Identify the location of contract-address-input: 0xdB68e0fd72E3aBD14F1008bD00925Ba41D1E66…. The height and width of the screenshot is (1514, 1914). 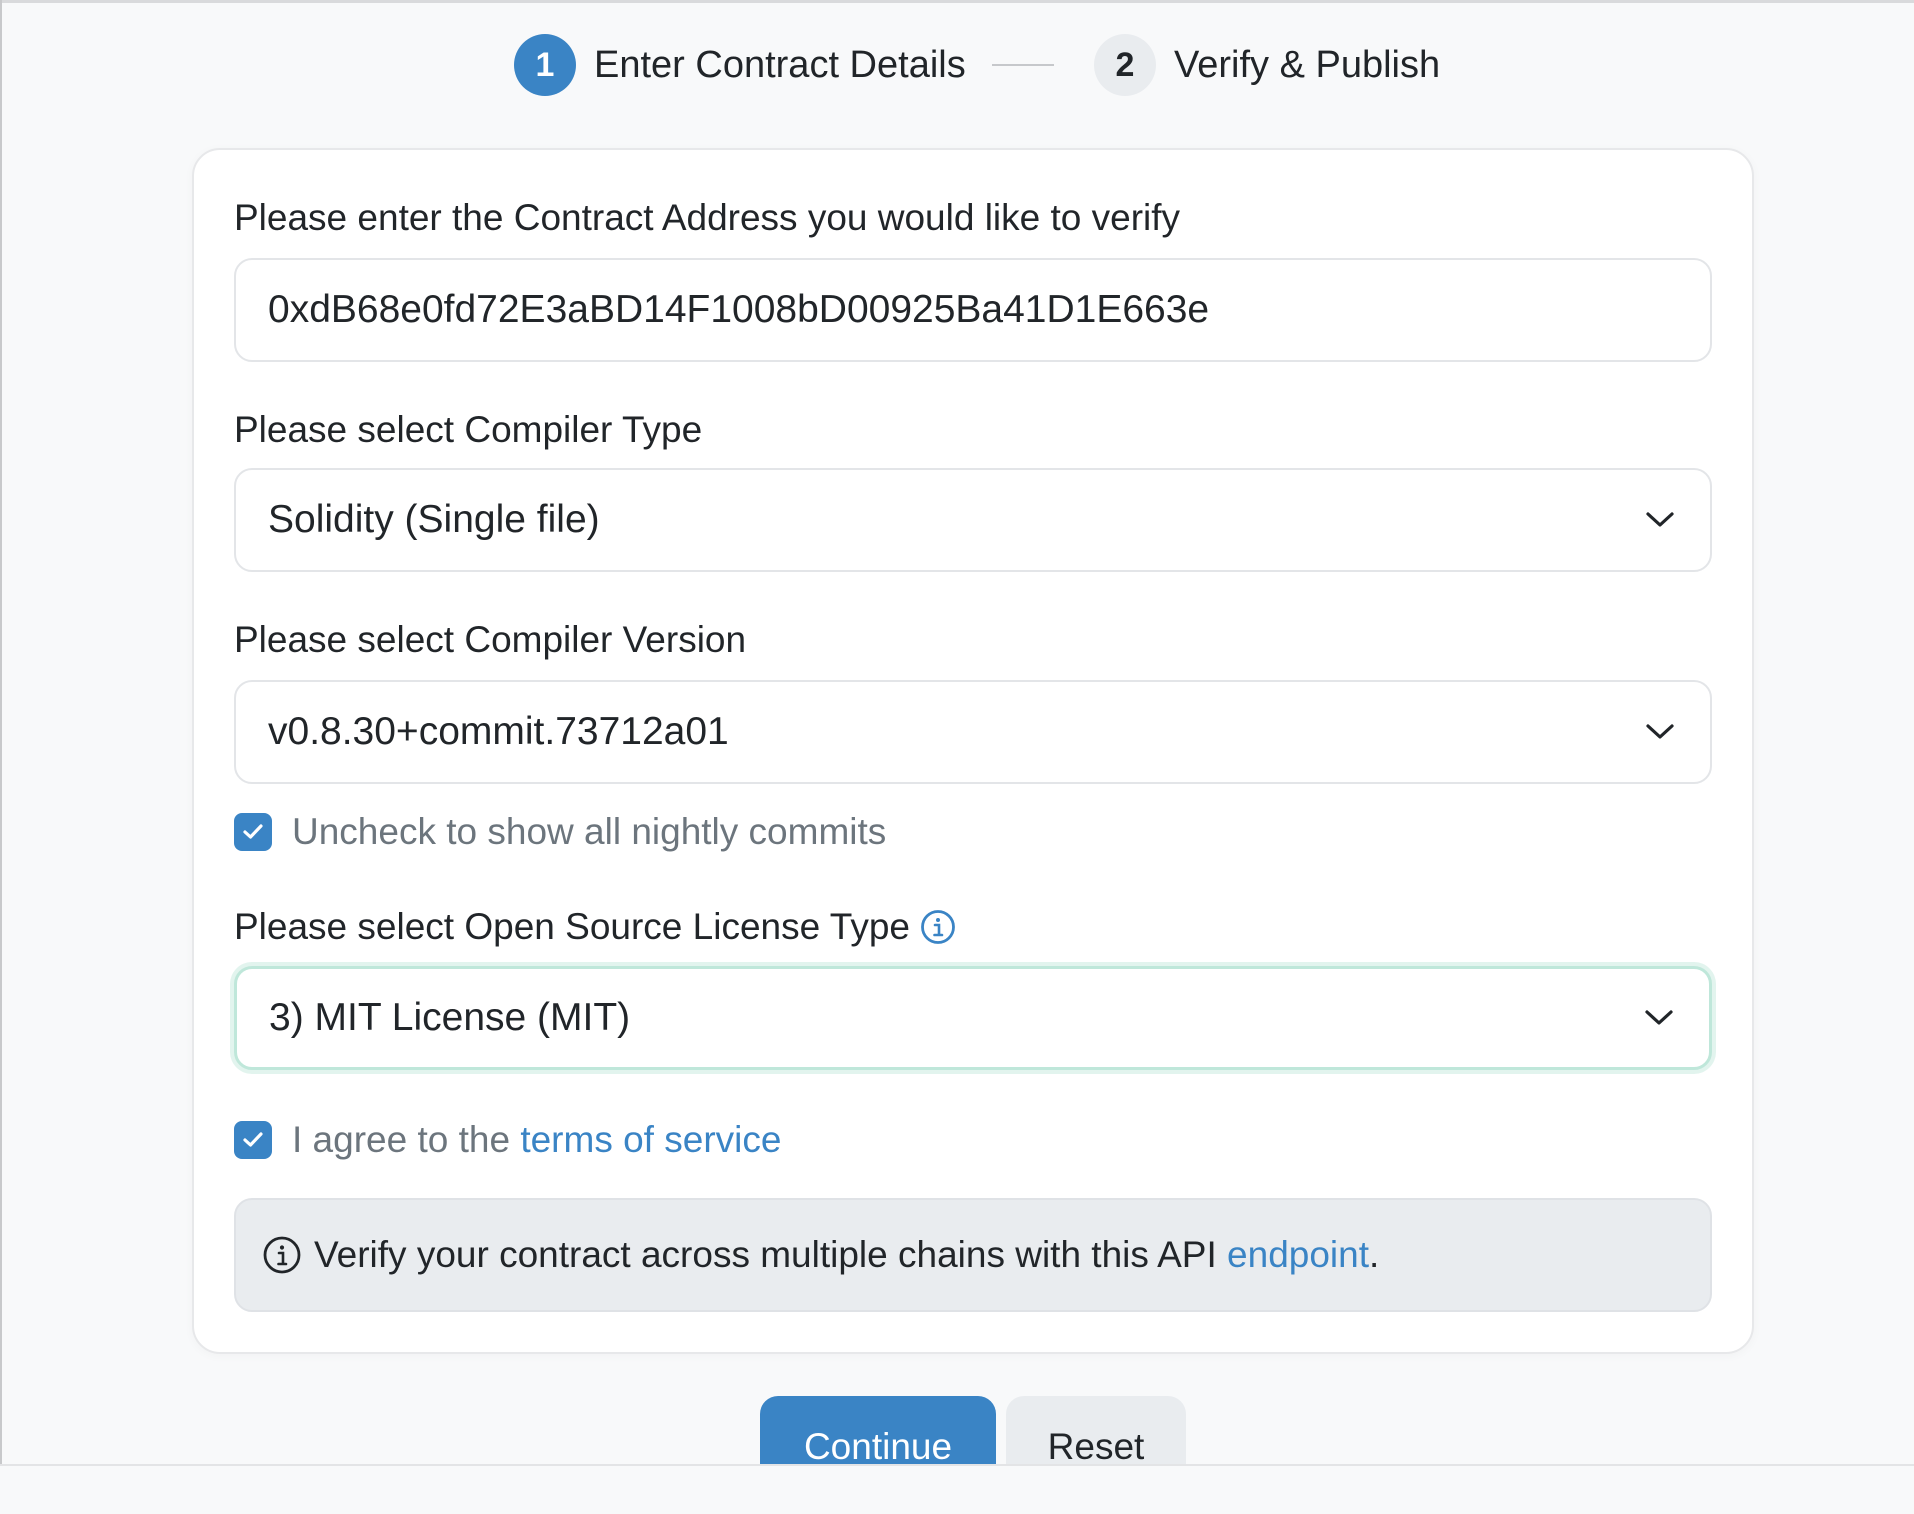
(973, 310).